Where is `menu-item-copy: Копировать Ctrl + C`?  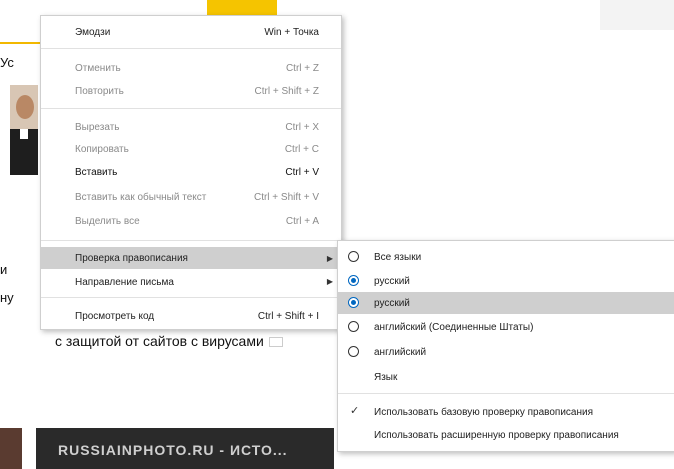 menu-item-copy: Копировать Ctrl + C is located at coordinates (191, 149).